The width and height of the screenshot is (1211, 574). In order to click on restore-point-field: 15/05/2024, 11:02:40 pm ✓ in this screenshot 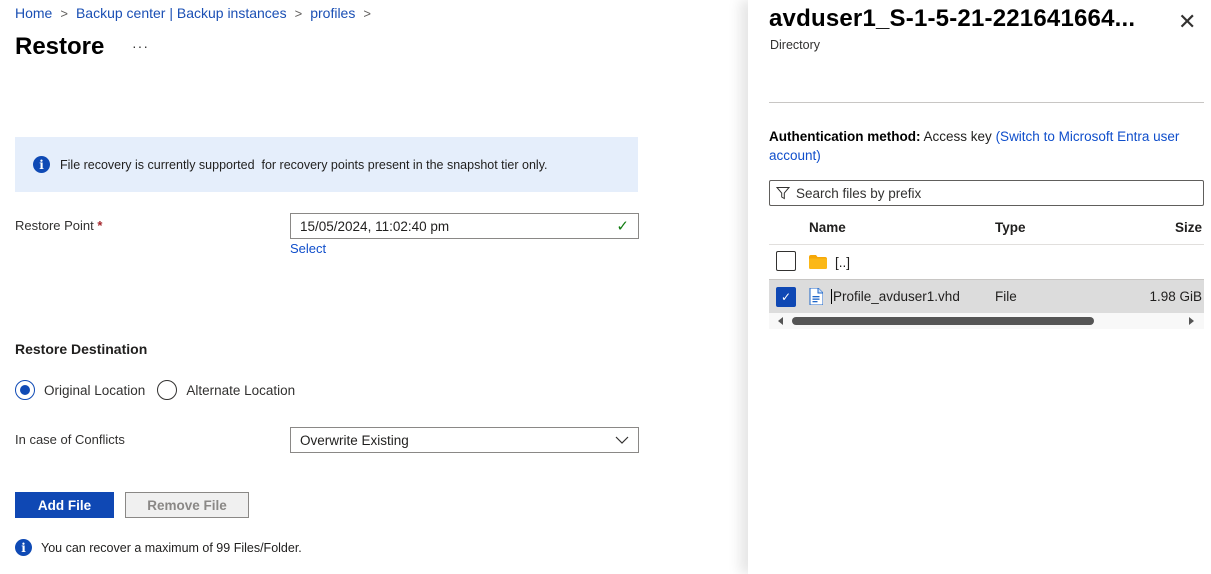, I will do `click(464, 226)`.